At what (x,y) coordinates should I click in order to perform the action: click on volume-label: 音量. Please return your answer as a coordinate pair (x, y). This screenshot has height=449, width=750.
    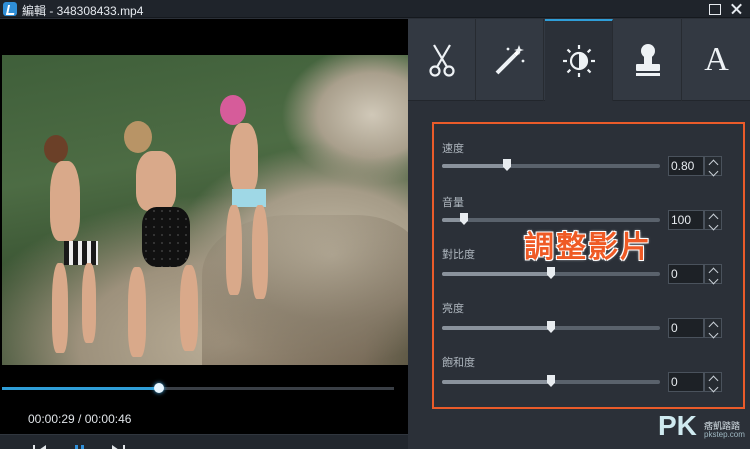
    Looking at the image, I should click on (453, 203).